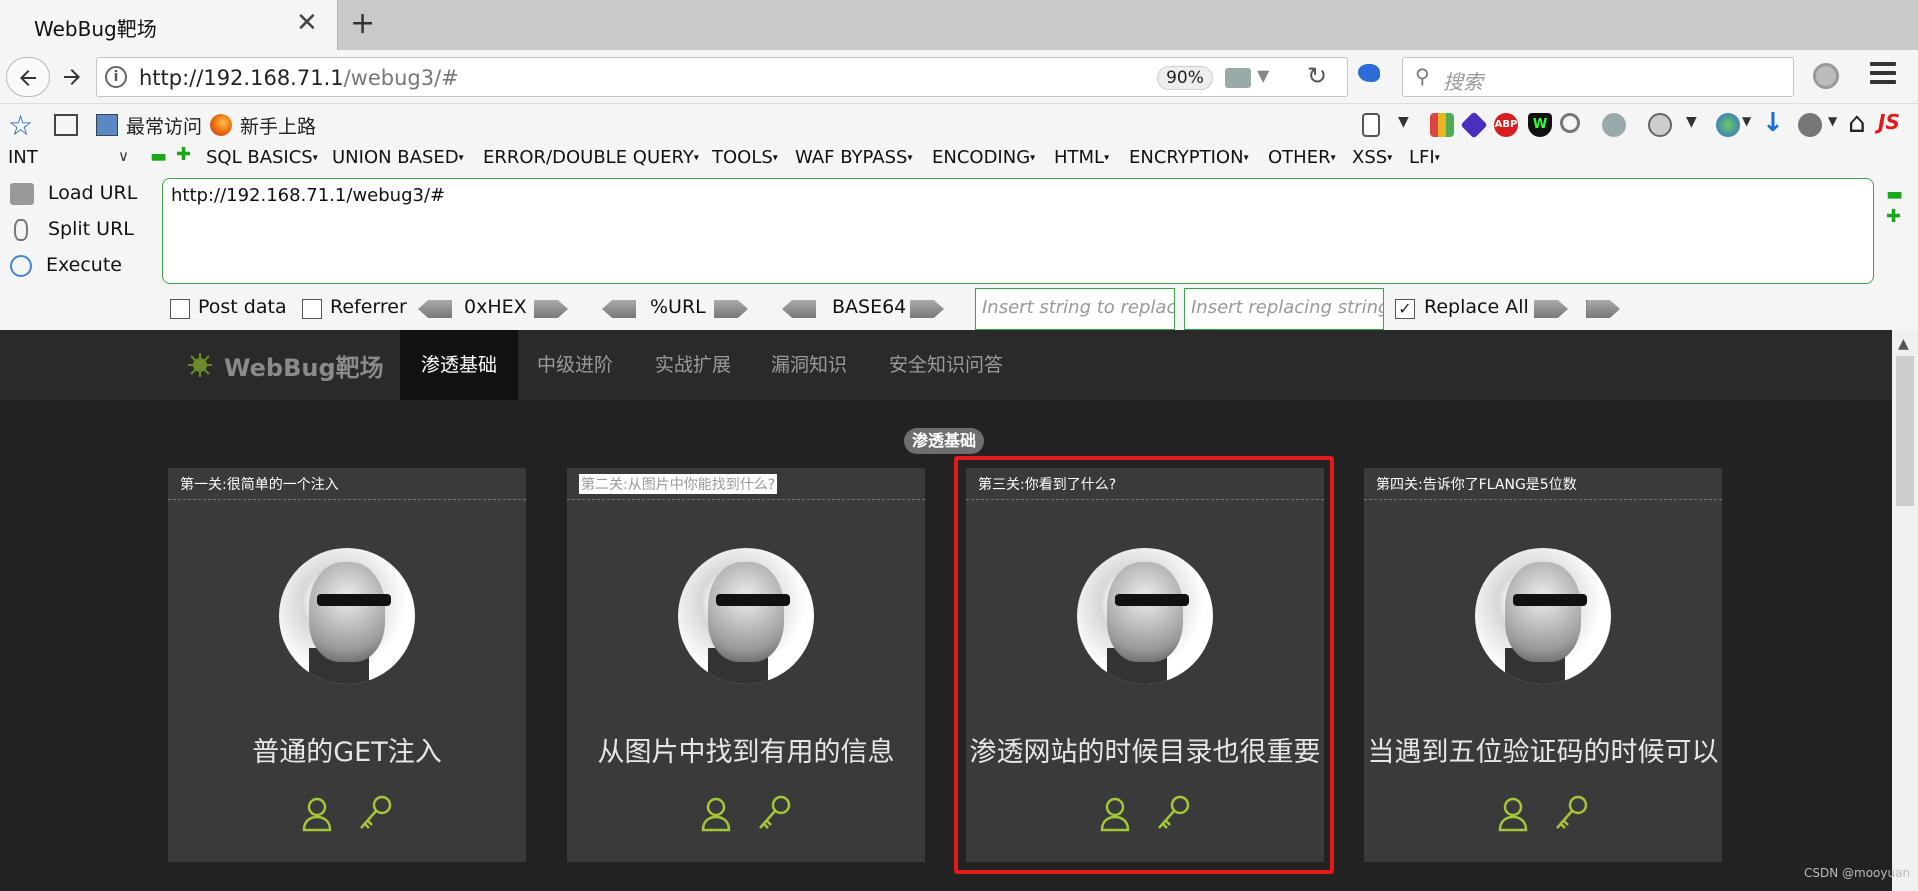 Image resolution: width=1918 pixels, height=891 pixels. What do you see at coordinates (1369, 73) in the screenshot?
I see `bird-extension-icon` at bounding box center [1369, 73].